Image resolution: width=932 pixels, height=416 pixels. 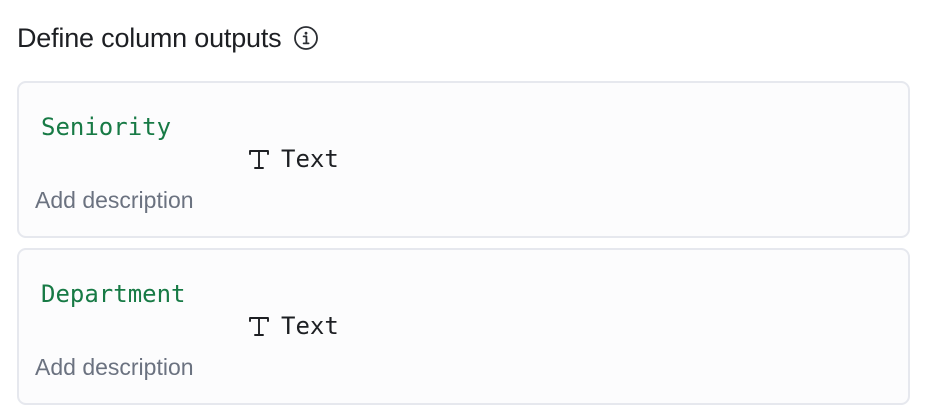 I want to click on info-circle-icon, so click(x=306, y=38).